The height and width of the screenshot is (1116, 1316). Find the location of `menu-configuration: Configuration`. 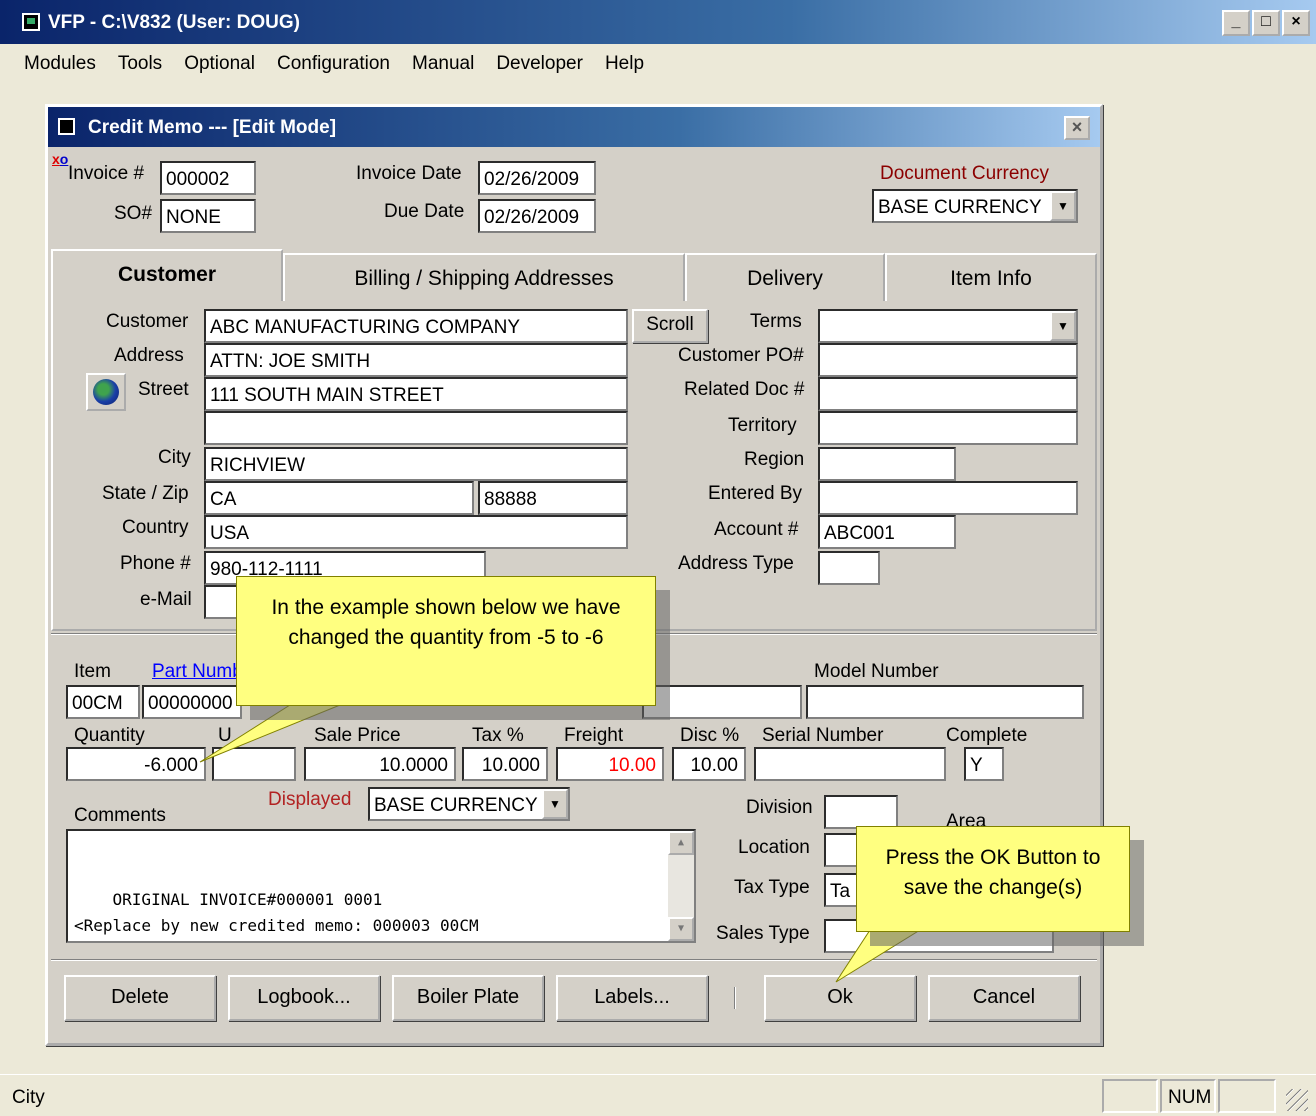

menu-configuration: Configuration is located at coordinates (339, 64).